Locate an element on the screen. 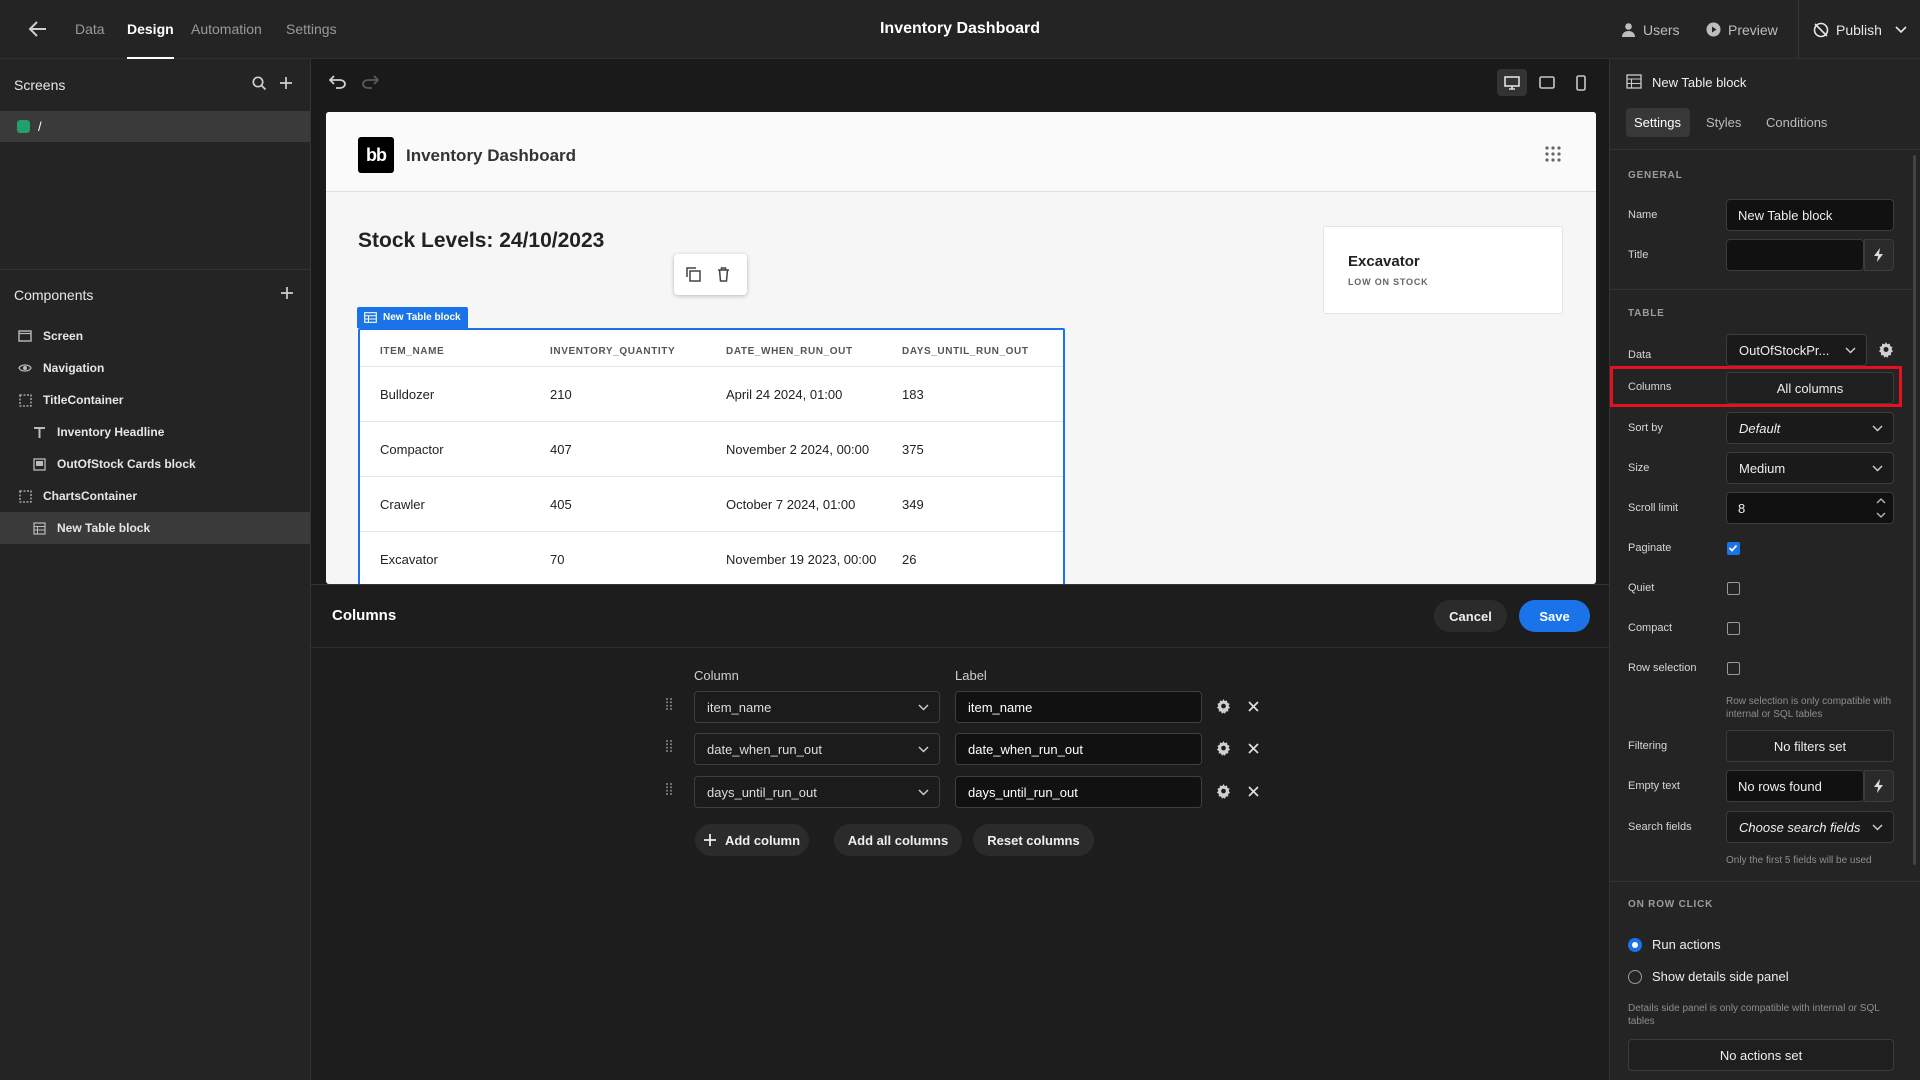  tab-data: Data is located at coordinates (90, 29).